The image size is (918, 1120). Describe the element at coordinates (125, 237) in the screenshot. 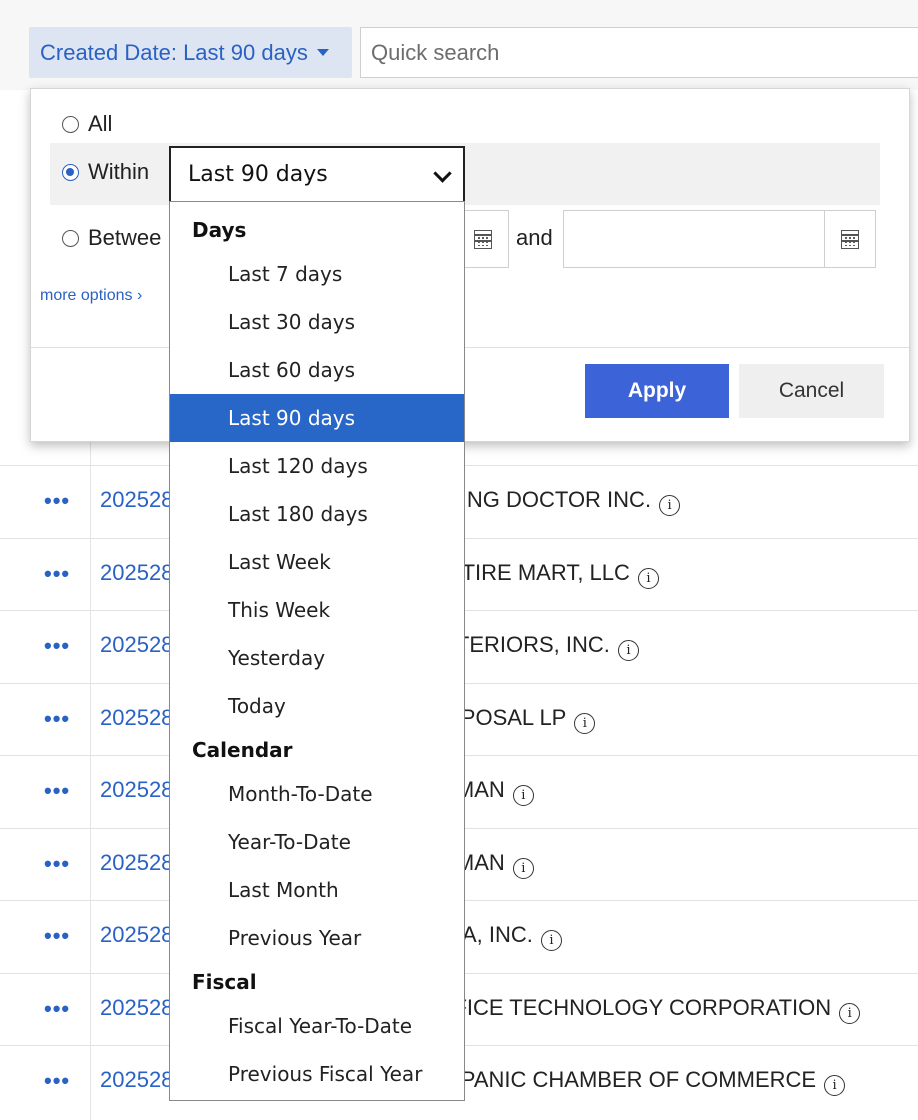

I see `radio-between-label: Betwee` at that location.